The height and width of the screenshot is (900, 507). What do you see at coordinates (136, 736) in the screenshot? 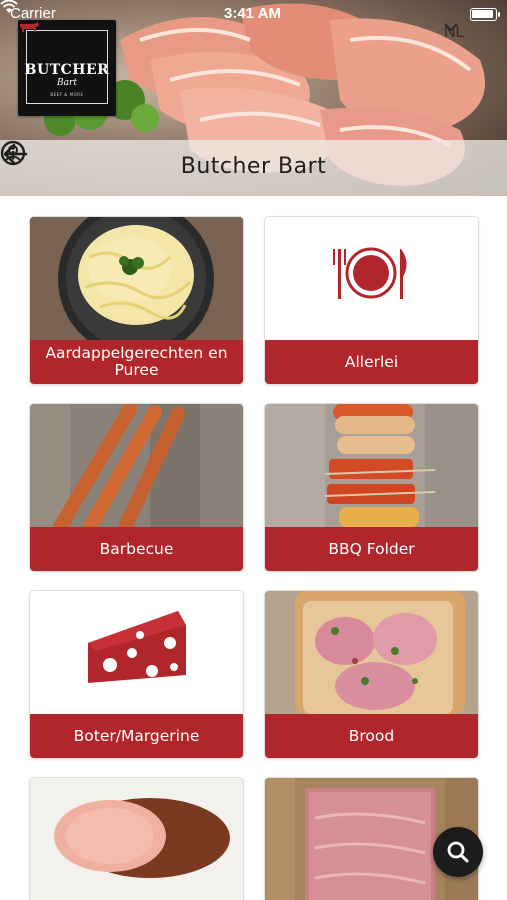
I see `category-label: Boter/Margerine` at bounding box center [136, 736].